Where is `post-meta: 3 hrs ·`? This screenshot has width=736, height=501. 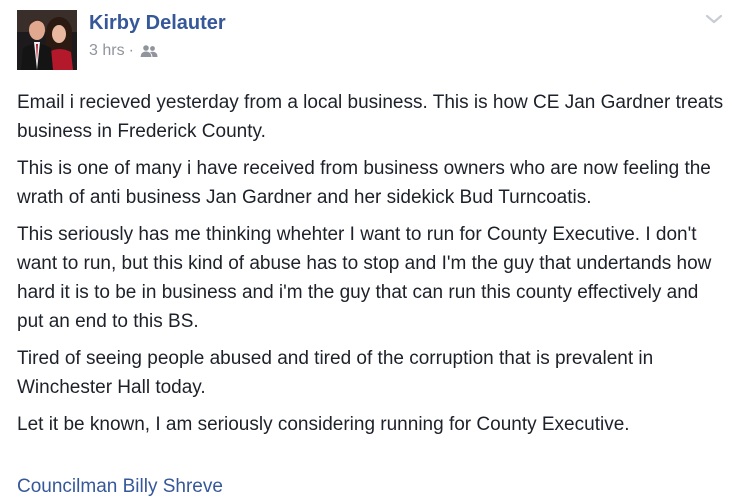 post-meta: 3 hrs · is located at coordinates (123, 51).